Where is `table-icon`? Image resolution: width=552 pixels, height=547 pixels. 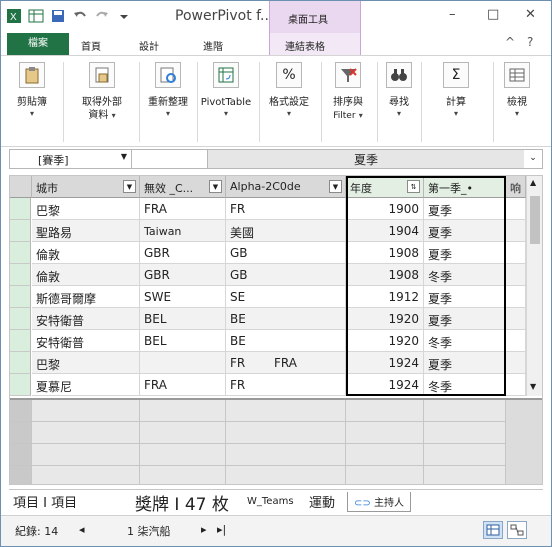 table-icon is located at coordinates (36, 16).